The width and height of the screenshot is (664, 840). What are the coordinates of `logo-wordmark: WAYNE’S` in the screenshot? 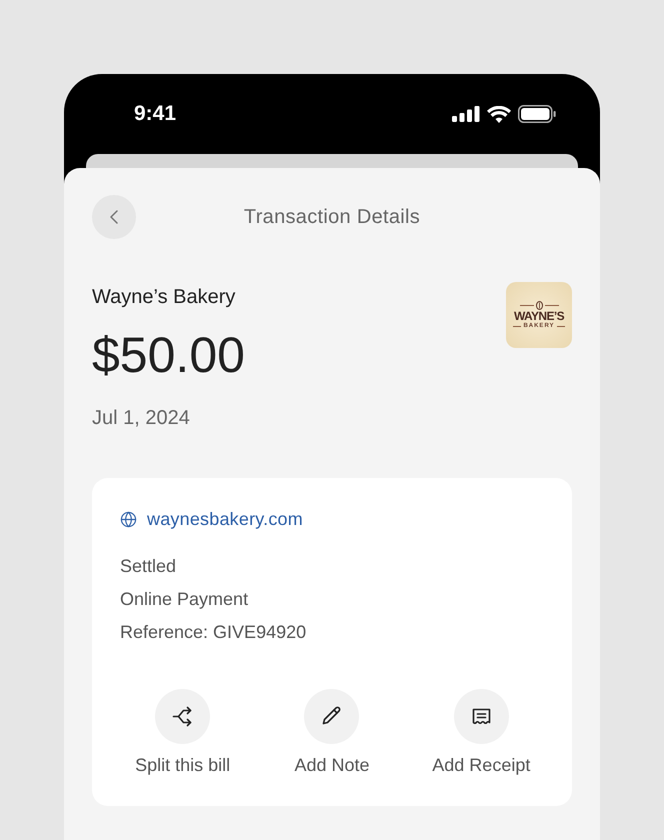 It's located at (539, 316).